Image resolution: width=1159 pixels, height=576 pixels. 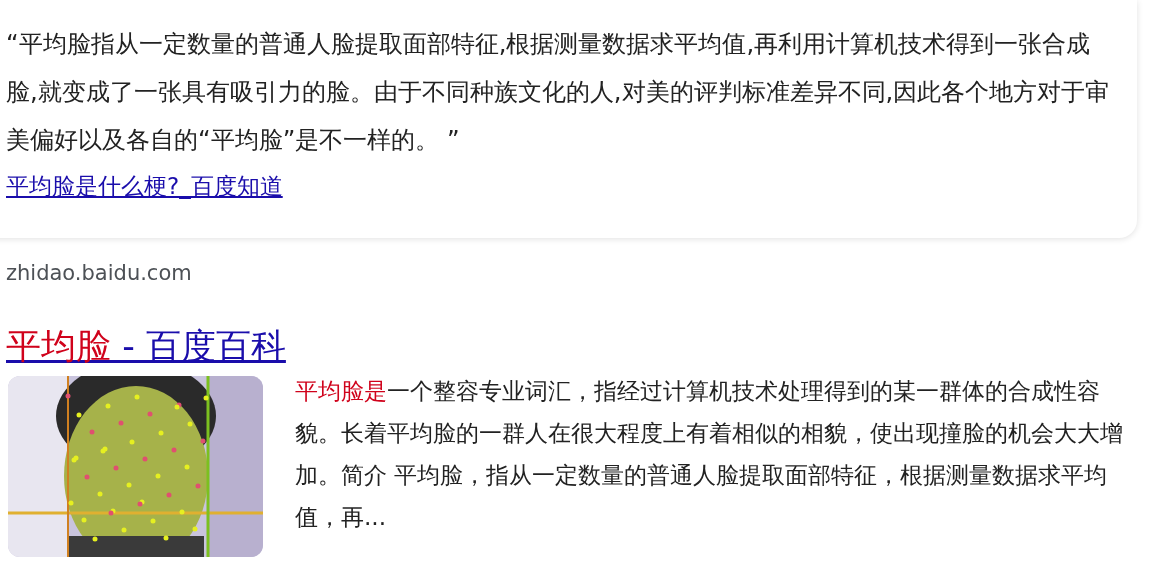 What do you see at coordinates (99, 273) in the screenshot?
I see `result-domain: zhidao.baidu.com` at bounding box center [99, 273].